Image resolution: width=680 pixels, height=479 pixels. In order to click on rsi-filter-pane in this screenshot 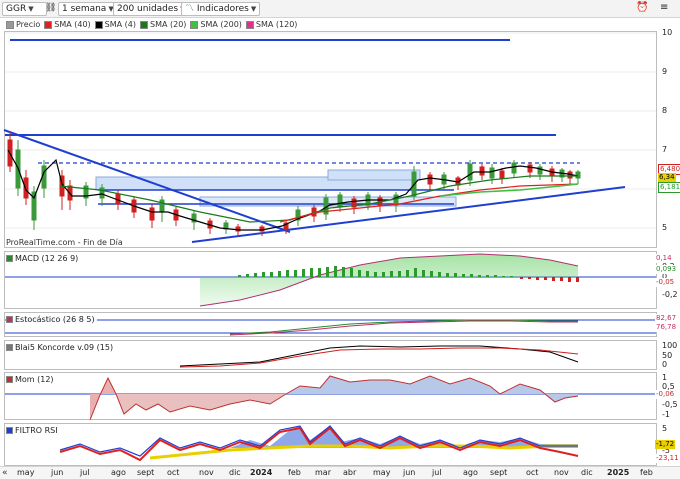, I will do `click(319, 443)`.